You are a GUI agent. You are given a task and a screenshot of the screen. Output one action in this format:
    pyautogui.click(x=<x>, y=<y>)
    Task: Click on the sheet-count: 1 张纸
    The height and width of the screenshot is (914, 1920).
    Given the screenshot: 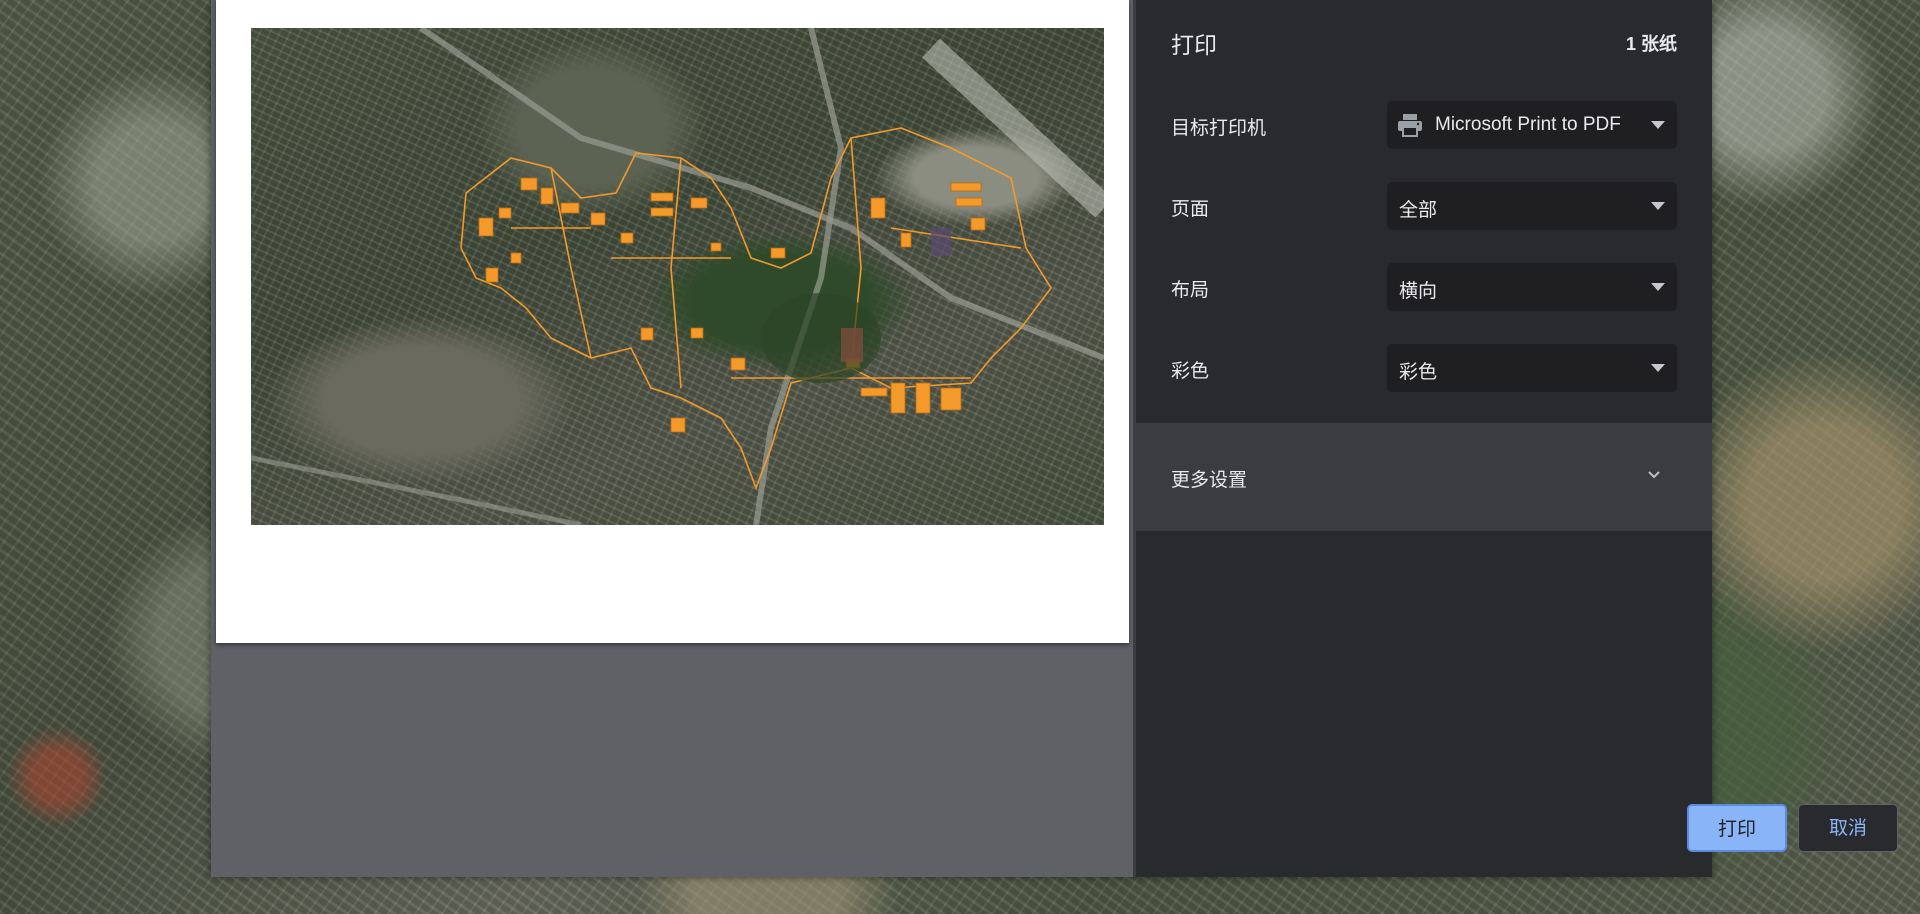 What is the action you would take?
    pyautogui.click(x=1651, y=44)
    